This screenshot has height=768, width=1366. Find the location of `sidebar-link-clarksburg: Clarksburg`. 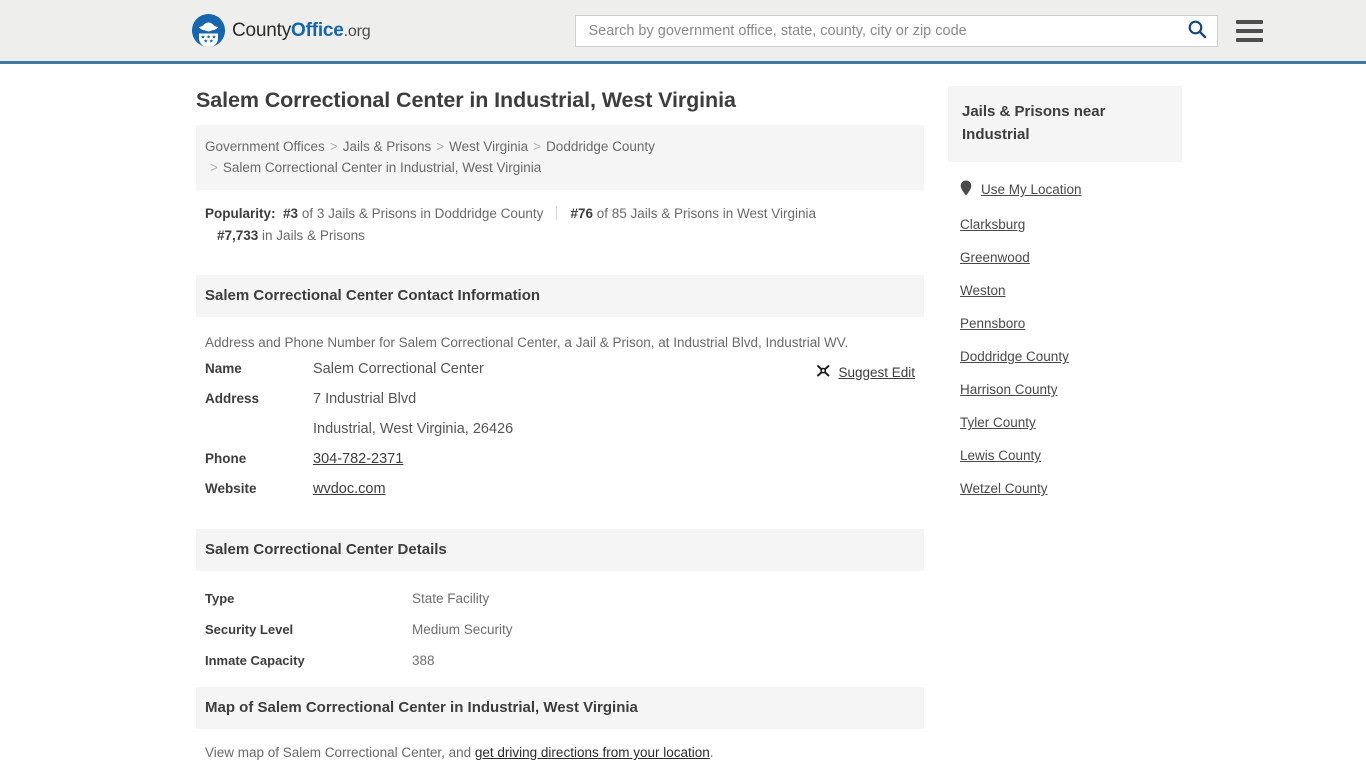

sidebar-link-clarksburg: Clarksburg is located at coordinates (992, 224).